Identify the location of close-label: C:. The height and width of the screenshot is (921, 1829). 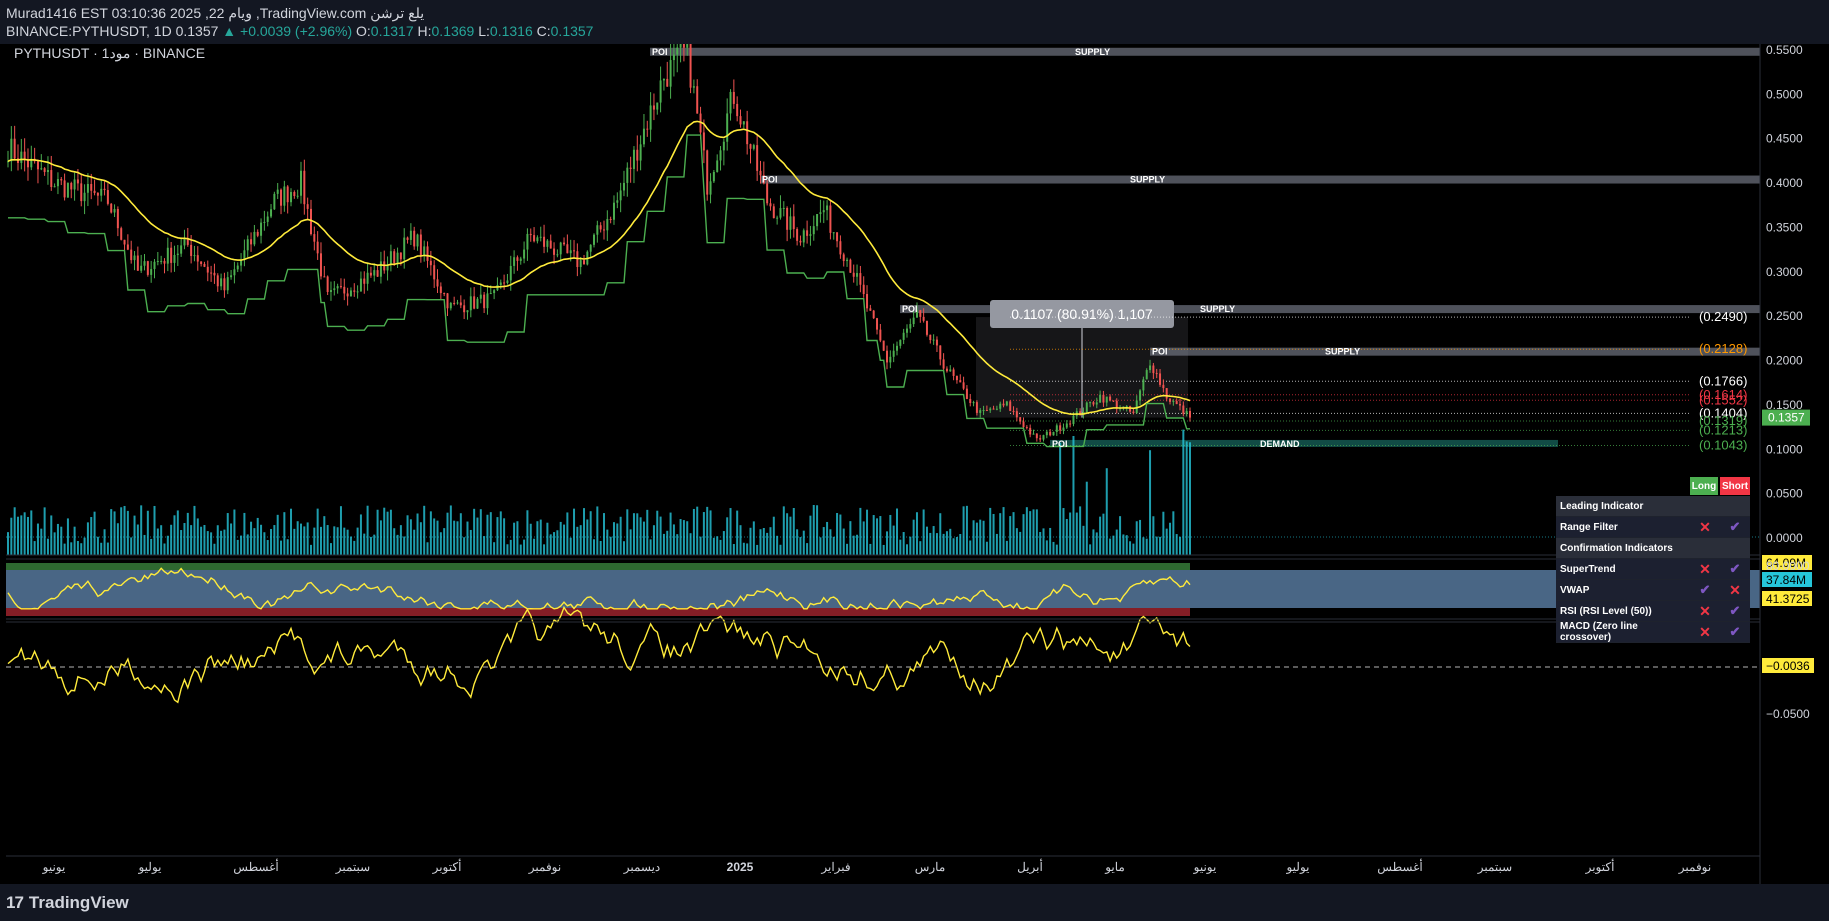
(543, 31).